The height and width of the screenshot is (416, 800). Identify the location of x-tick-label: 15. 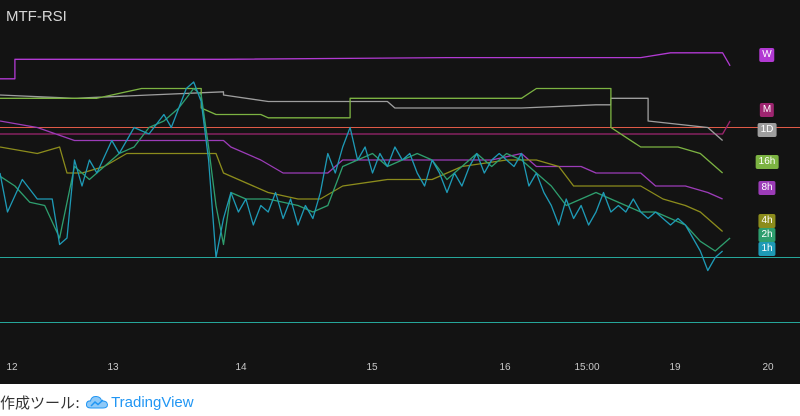
(372, 367).